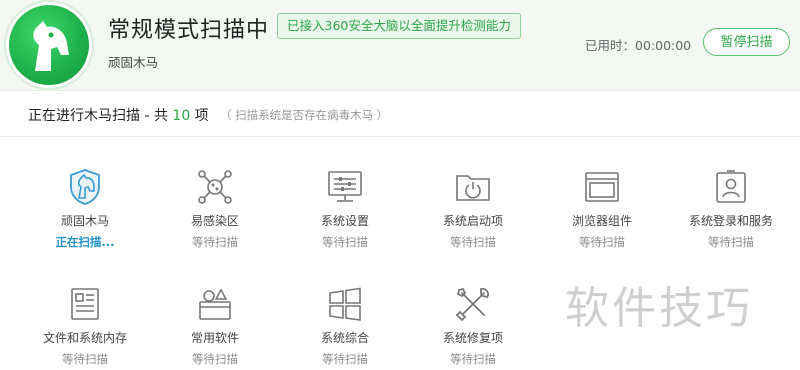 This screenshot has height=370, width=800. Describe the element at coordinates (344, 338) in the screenshot. I see `scan-item-name: 系统综合` at that location.